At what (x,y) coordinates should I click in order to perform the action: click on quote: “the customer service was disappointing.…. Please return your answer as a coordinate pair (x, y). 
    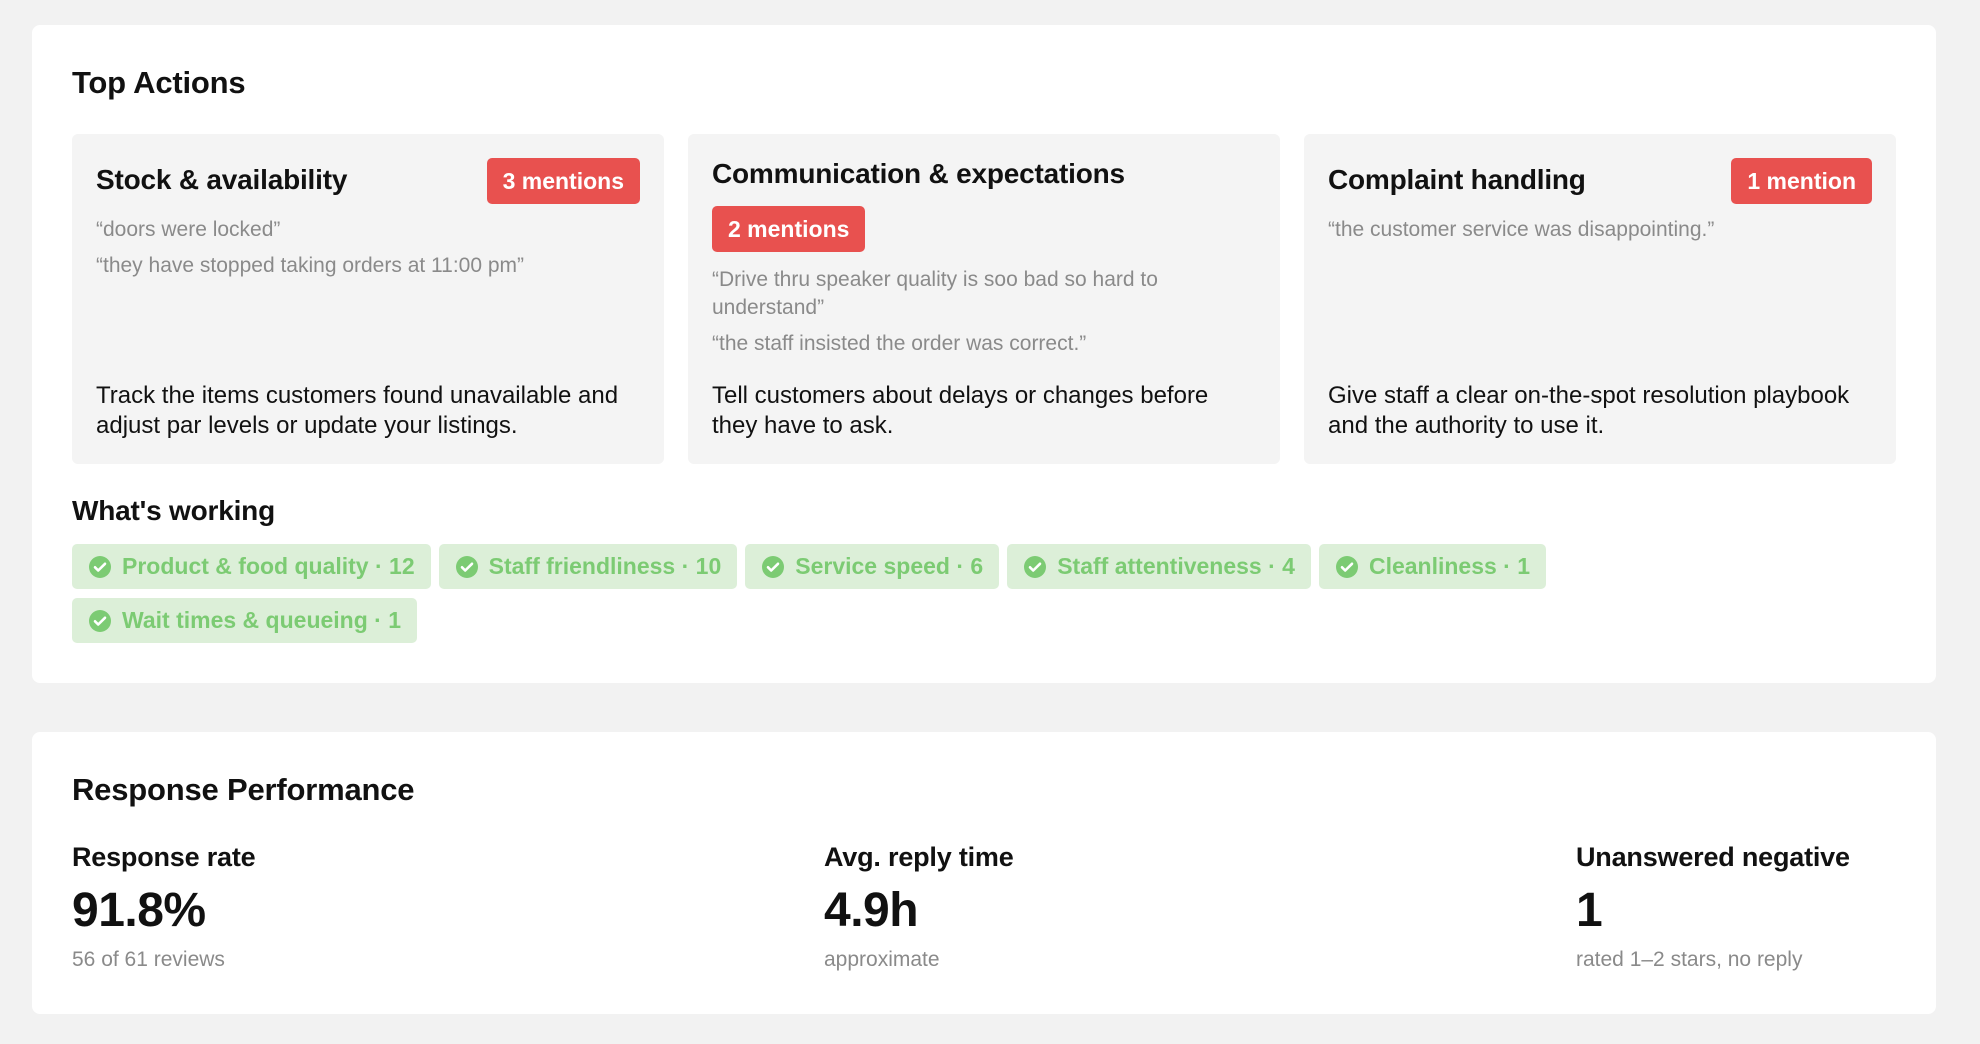
    Looking at the image, I should click on (1521, 229).